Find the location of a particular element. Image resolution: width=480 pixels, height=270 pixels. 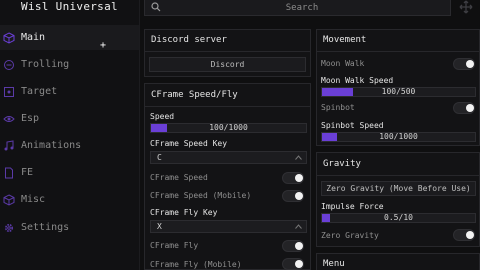

discord-panel: Discord server Discord is located at coordinates (227, 53).